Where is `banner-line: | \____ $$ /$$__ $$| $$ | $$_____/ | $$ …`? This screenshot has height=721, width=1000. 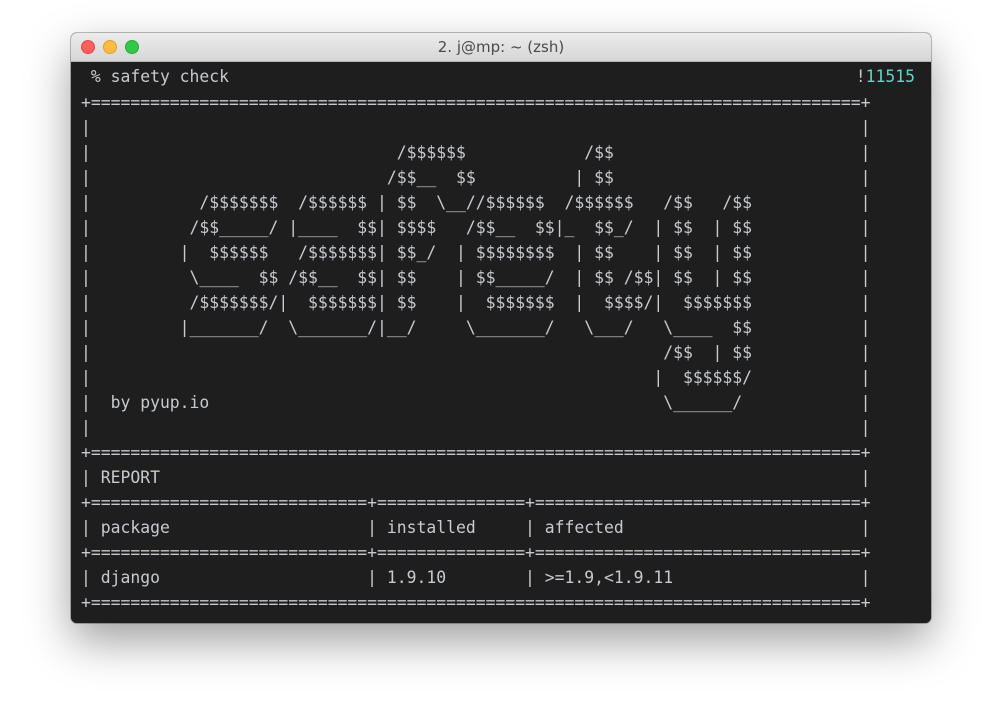 banner-line: | \____ $$ /$$__ $$| $$ | $$_____/ | $$ … is located at coordinates (476, 277).